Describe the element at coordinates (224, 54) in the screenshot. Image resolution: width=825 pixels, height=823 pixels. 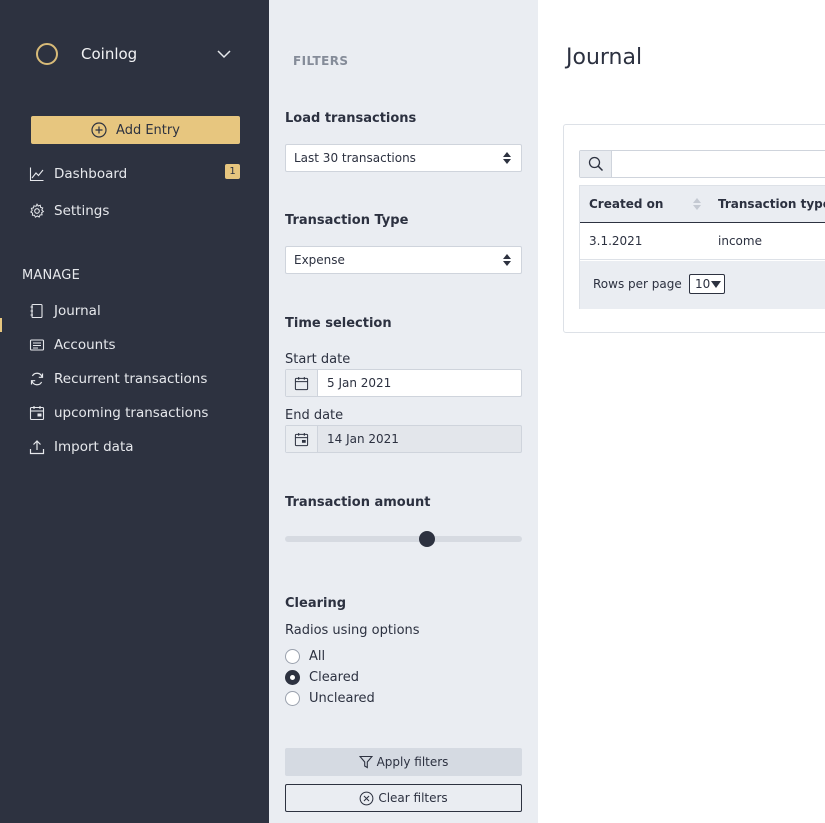
I see `chevron-down-icon` at that location.